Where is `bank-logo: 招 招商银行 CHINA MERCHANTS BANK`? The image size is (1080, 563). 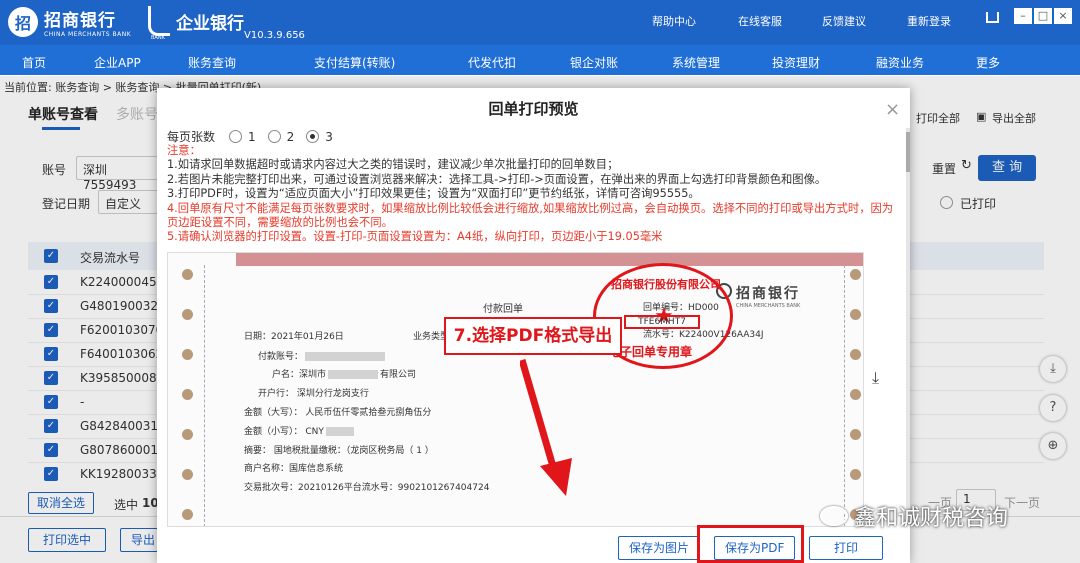 bank-logo: 招 招商银行 CHINA MERCHANTS BANK is located at coordinates (69, 22).